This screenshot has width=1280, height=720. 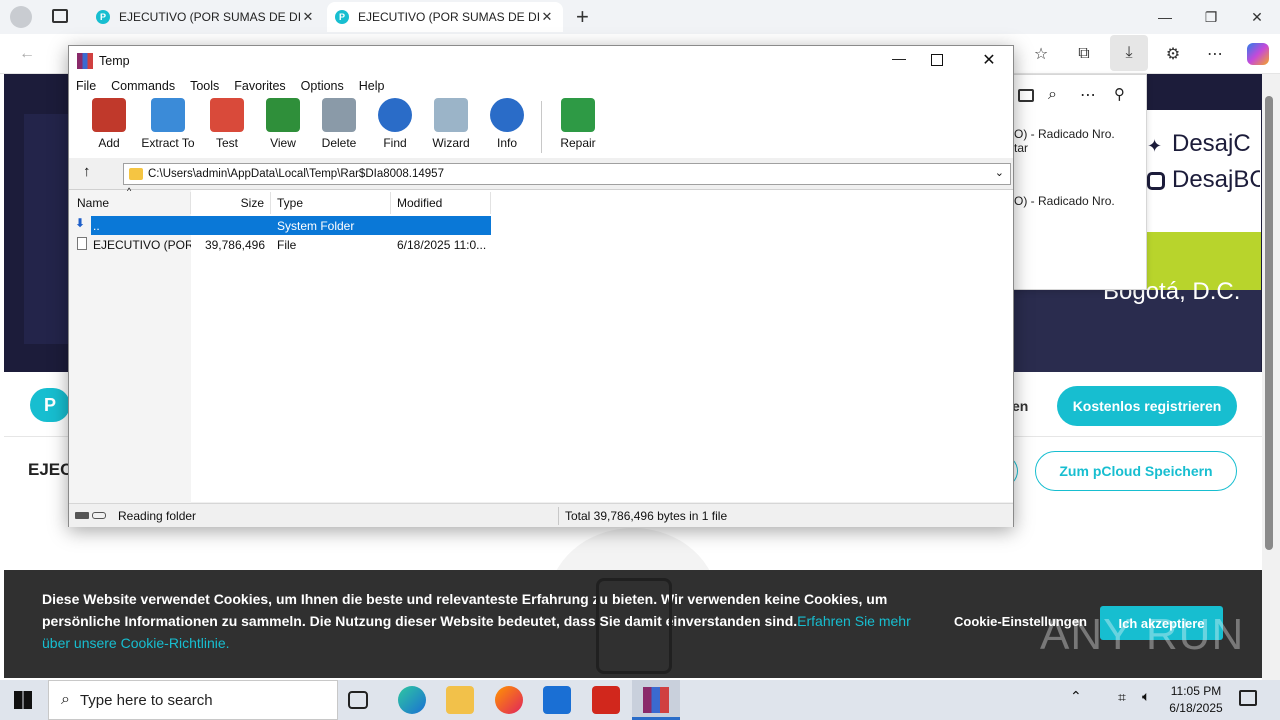 What do you see at coordinates (1147, 406) in the screenshot?
I see `register-button: Kostenlos registrieren` at bounding box center [1147, 406].